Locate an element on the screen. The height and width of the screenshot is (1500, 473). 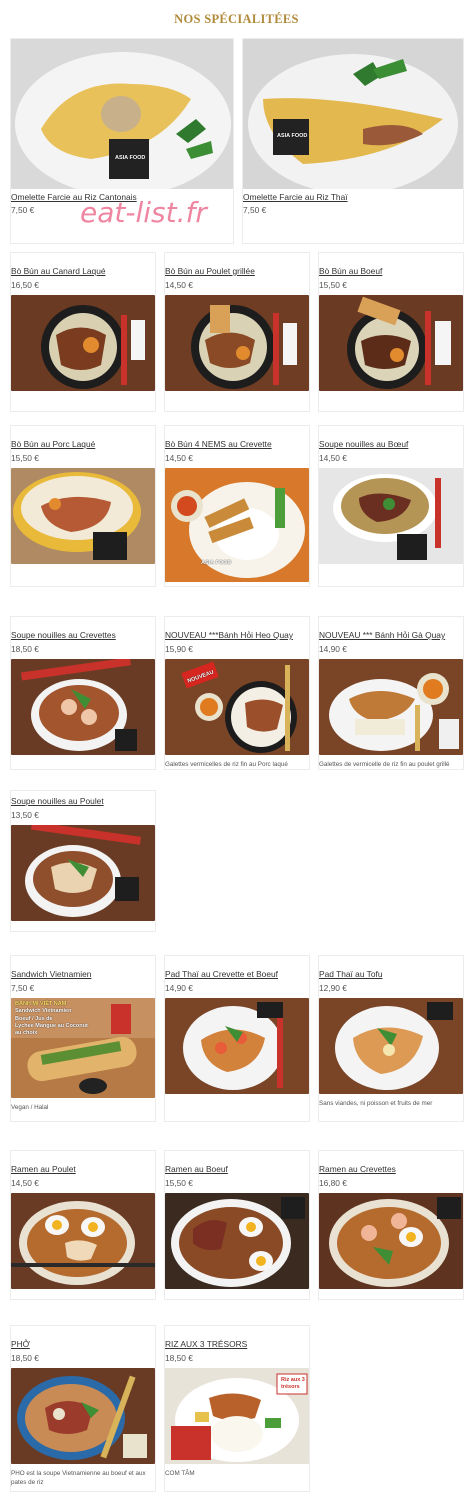
dish-name: NOUVEAU ***Bánh Hỏi Heo Quay is located at coordinates (237, 635).